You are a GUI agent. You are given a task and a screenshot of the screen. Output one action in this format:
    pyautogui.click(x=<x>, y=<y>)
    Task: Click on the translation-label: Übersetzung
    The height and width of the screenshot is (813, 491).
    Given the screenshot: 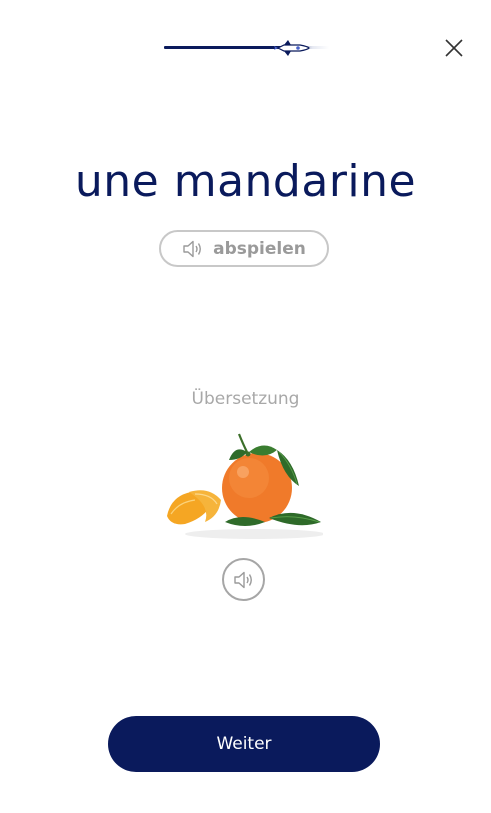 What is the action you would take?
    pyautogui.click(x=245, y=399)
    